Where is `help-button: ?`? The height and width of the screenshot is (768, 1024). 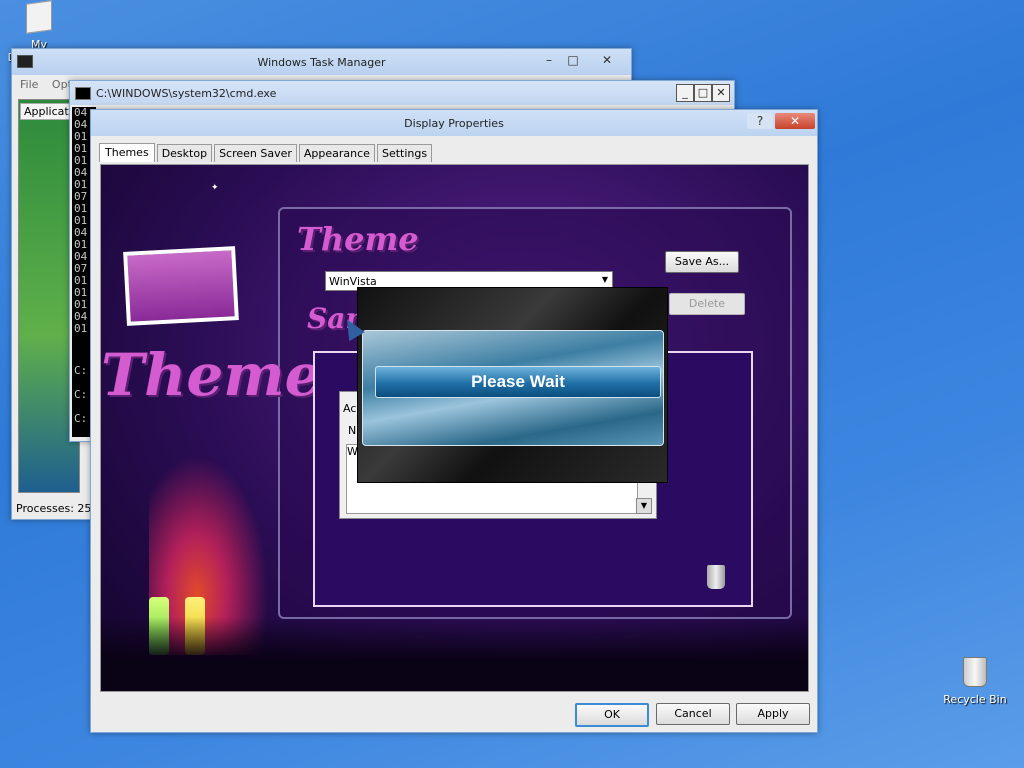
help-button: ? is located at coordinates (760, 121).